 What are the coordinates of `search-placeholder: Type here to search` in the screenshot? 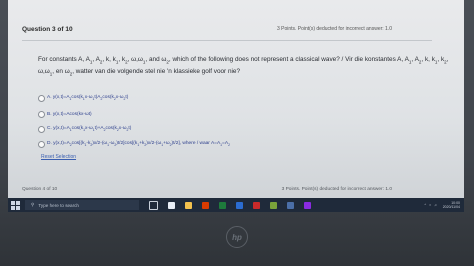 It's located at (58, 205).